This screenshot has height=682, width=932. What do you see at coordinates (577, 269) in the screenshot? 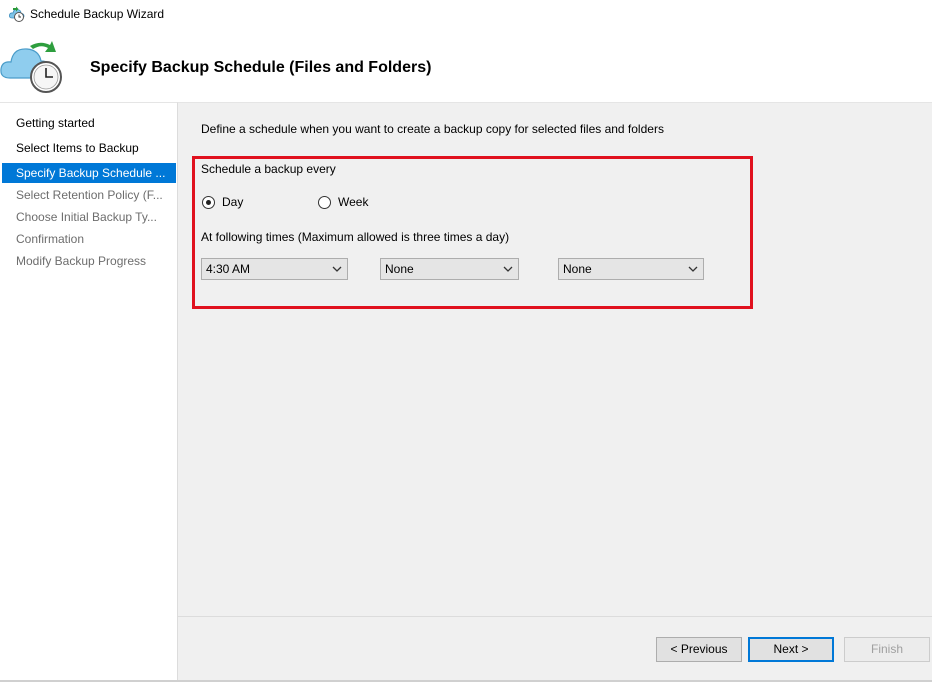
I see `time-select-3-value: None` at bounding box center [577, 269].